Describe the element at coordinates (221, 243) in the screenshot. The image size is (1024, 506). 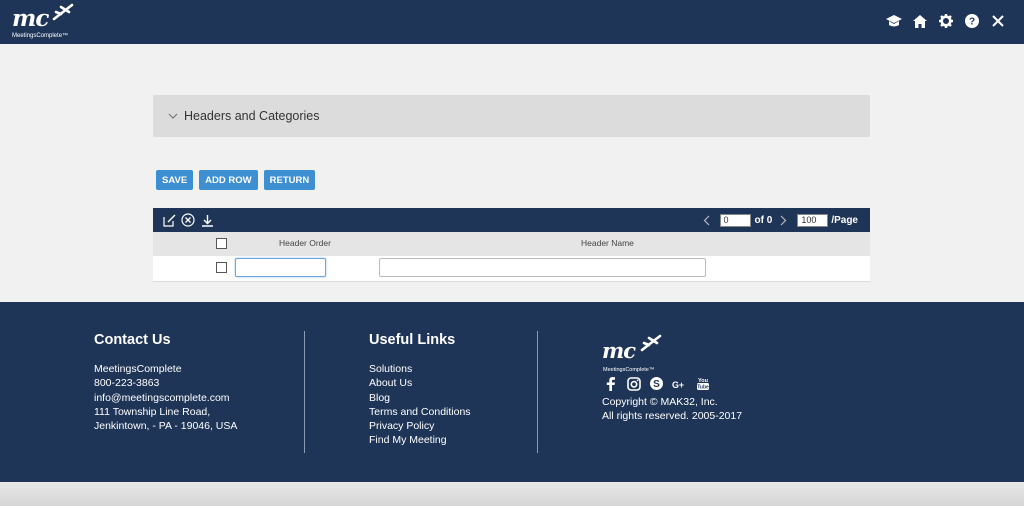
I see `select-all-checkbox` at that location.